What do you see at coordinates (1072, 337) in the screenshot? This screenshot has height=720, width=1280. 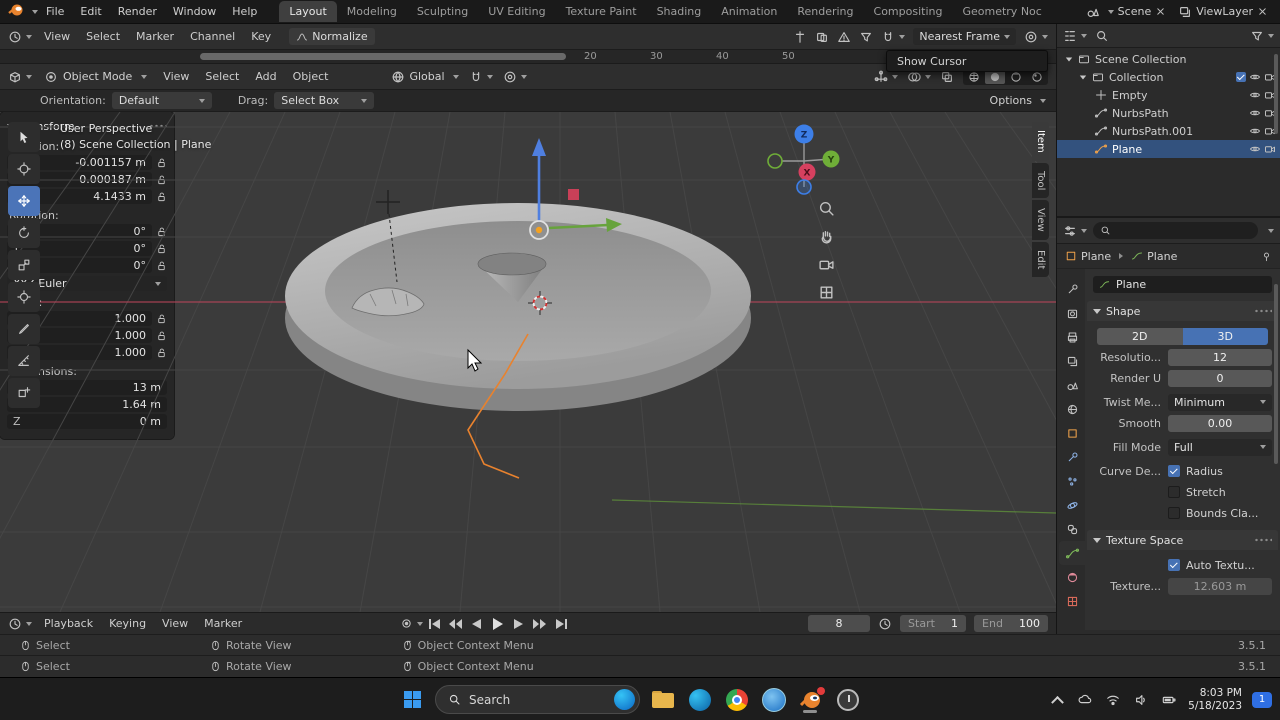 I see `tab-output` at bounding box center [1072, 337].